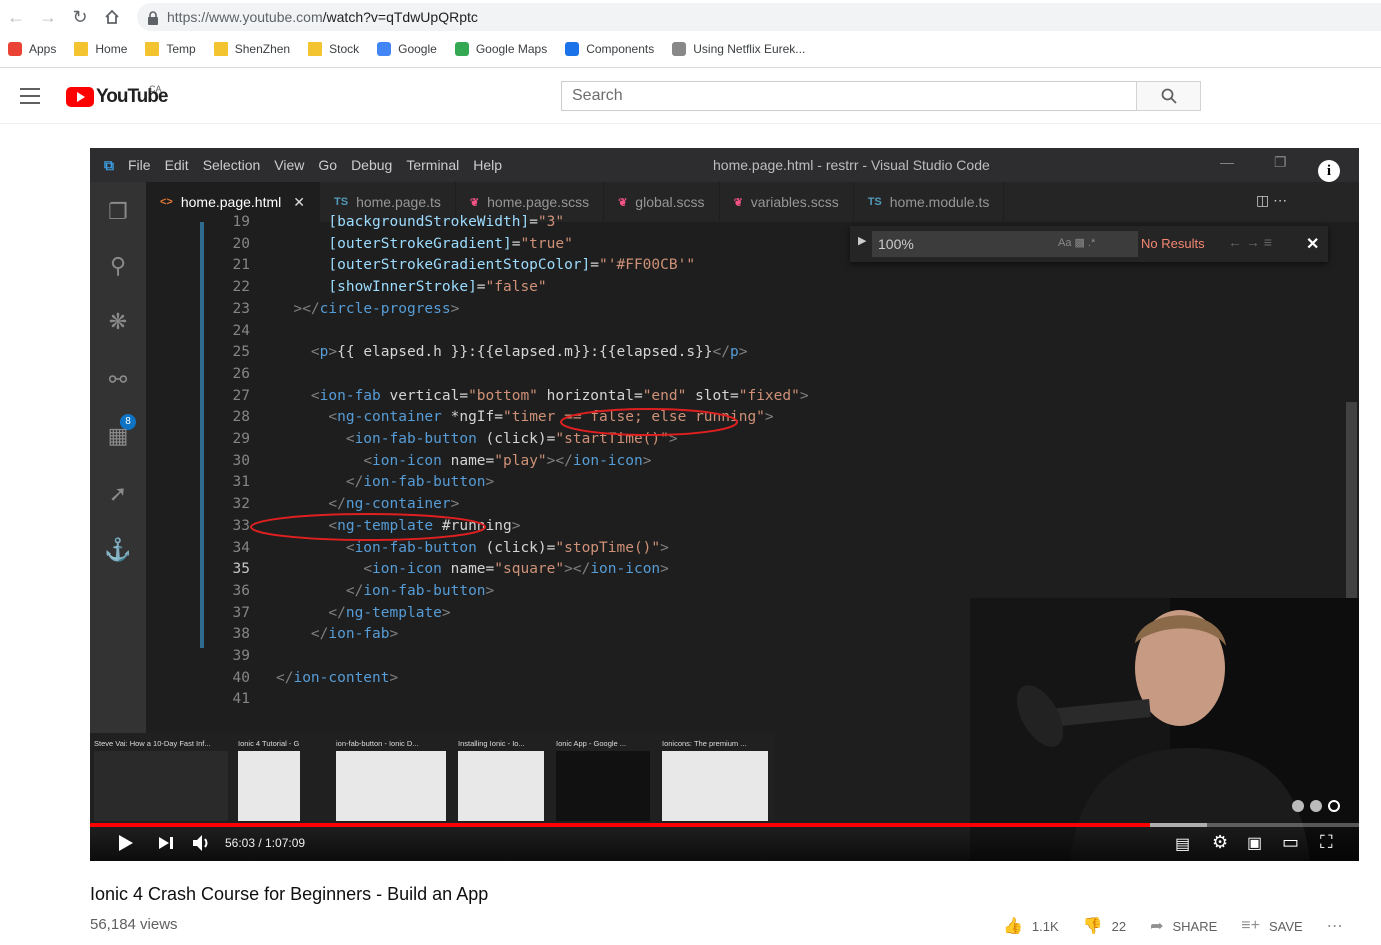 The width and height of the screenshot is (1381, 945). I want to click on bookmark-item: Temp, so click(170, 49).